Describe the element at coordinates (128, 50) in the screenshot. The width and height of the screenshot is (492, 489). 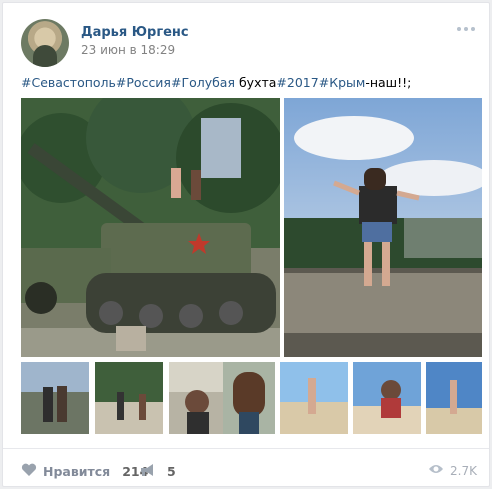
I see `post-date: 23 июн в 18:29` at that location.